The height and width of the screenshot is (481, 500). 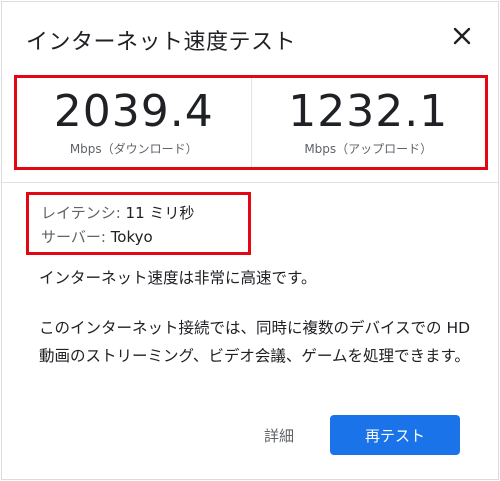 What do you see at coordinates (81, 213) in the screenshot?
I see `latency-label: レイテンシ:` at bounding box center [81, 213].